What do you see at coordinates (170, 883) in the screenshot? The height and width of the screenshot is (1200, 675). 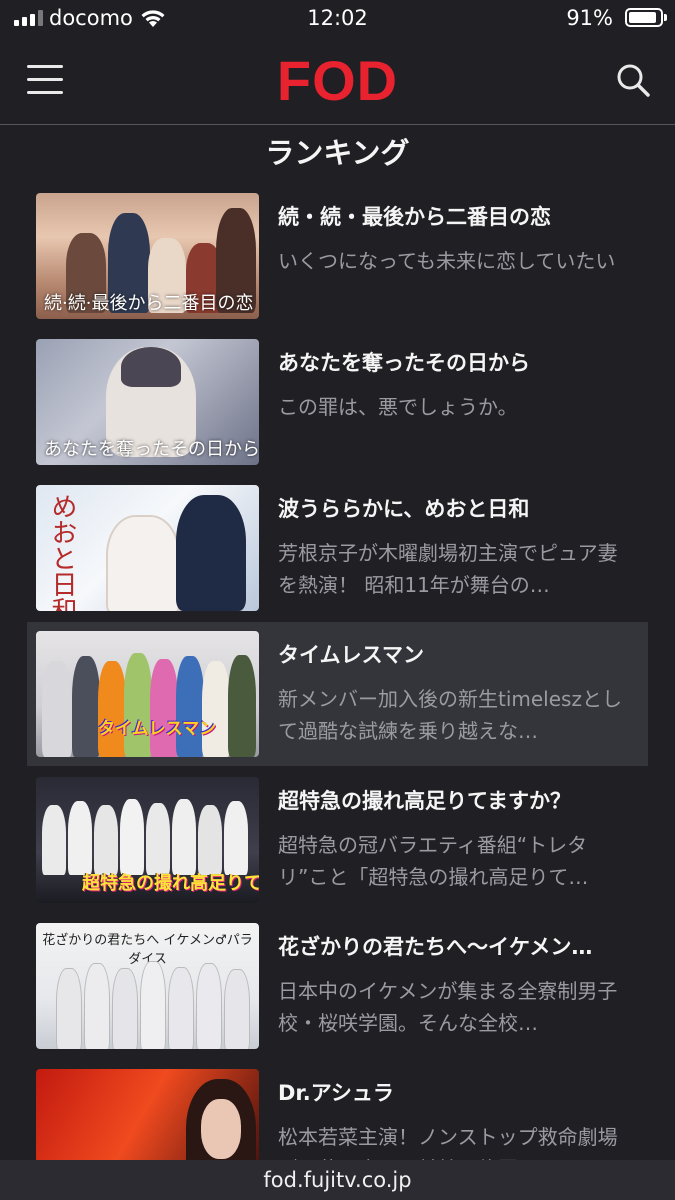 I see `thumbnail-caption: 超特急の撮れ高足りてますか2` at bounding box center [170, 883].